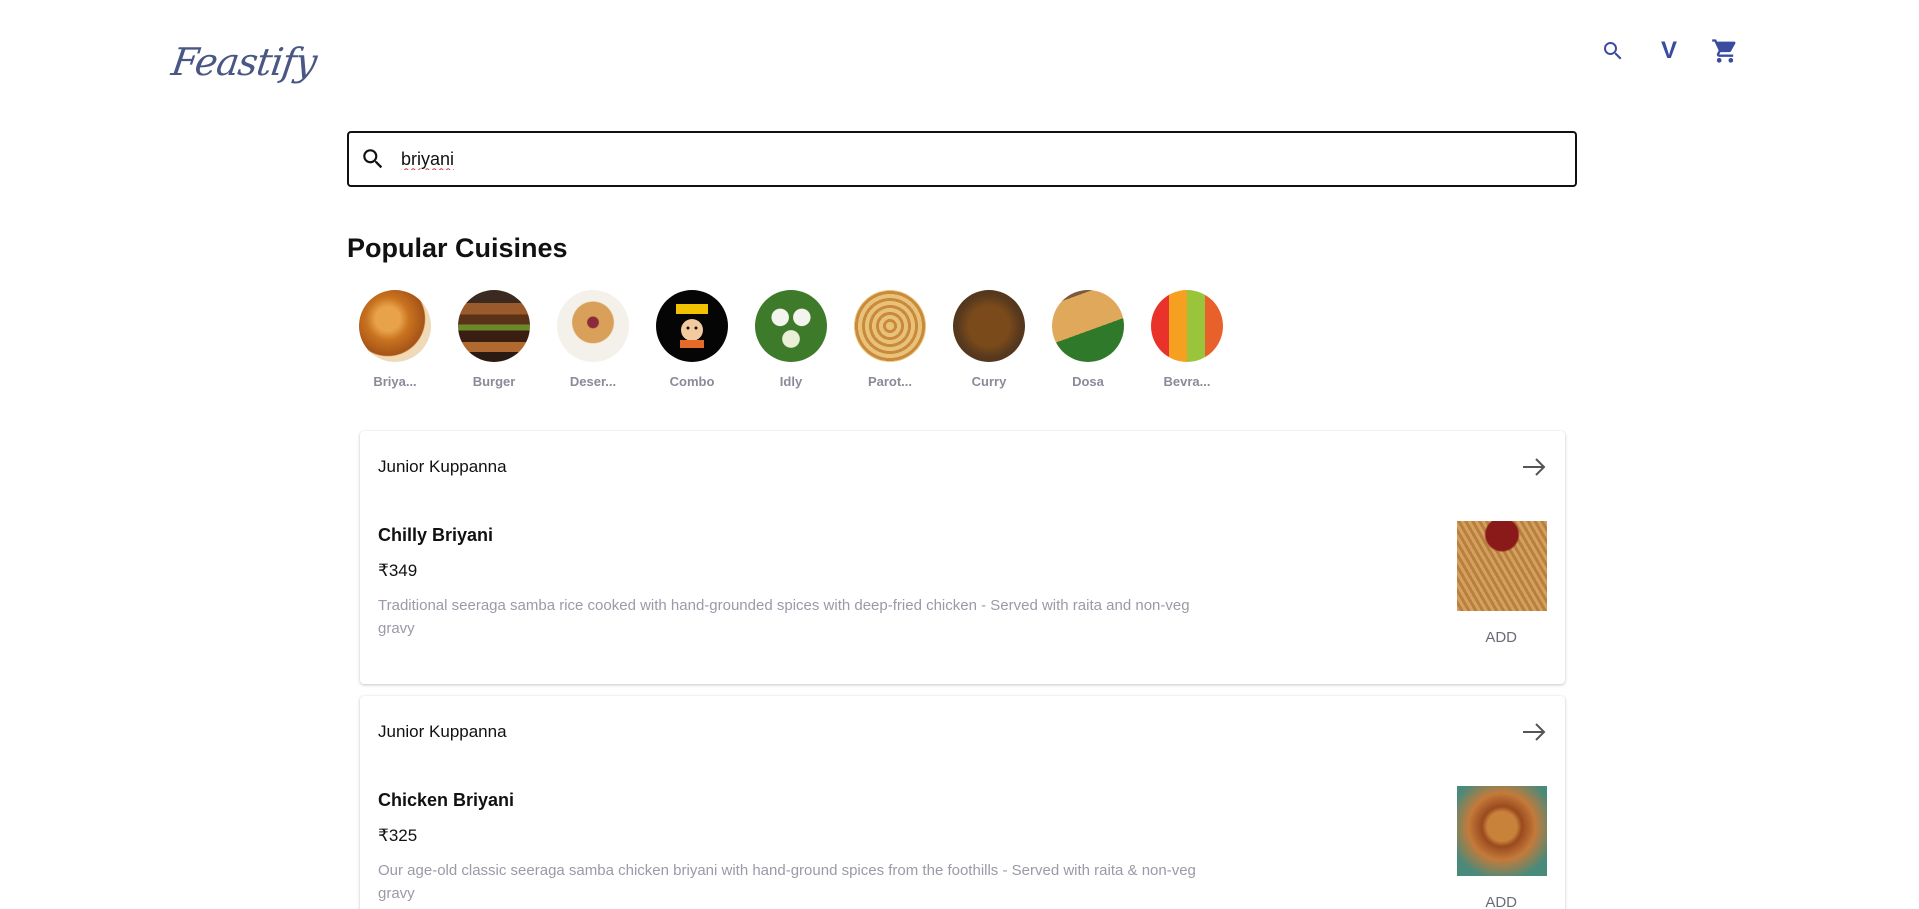  I want to click on dish-price: ₹325, so click(398, 835).